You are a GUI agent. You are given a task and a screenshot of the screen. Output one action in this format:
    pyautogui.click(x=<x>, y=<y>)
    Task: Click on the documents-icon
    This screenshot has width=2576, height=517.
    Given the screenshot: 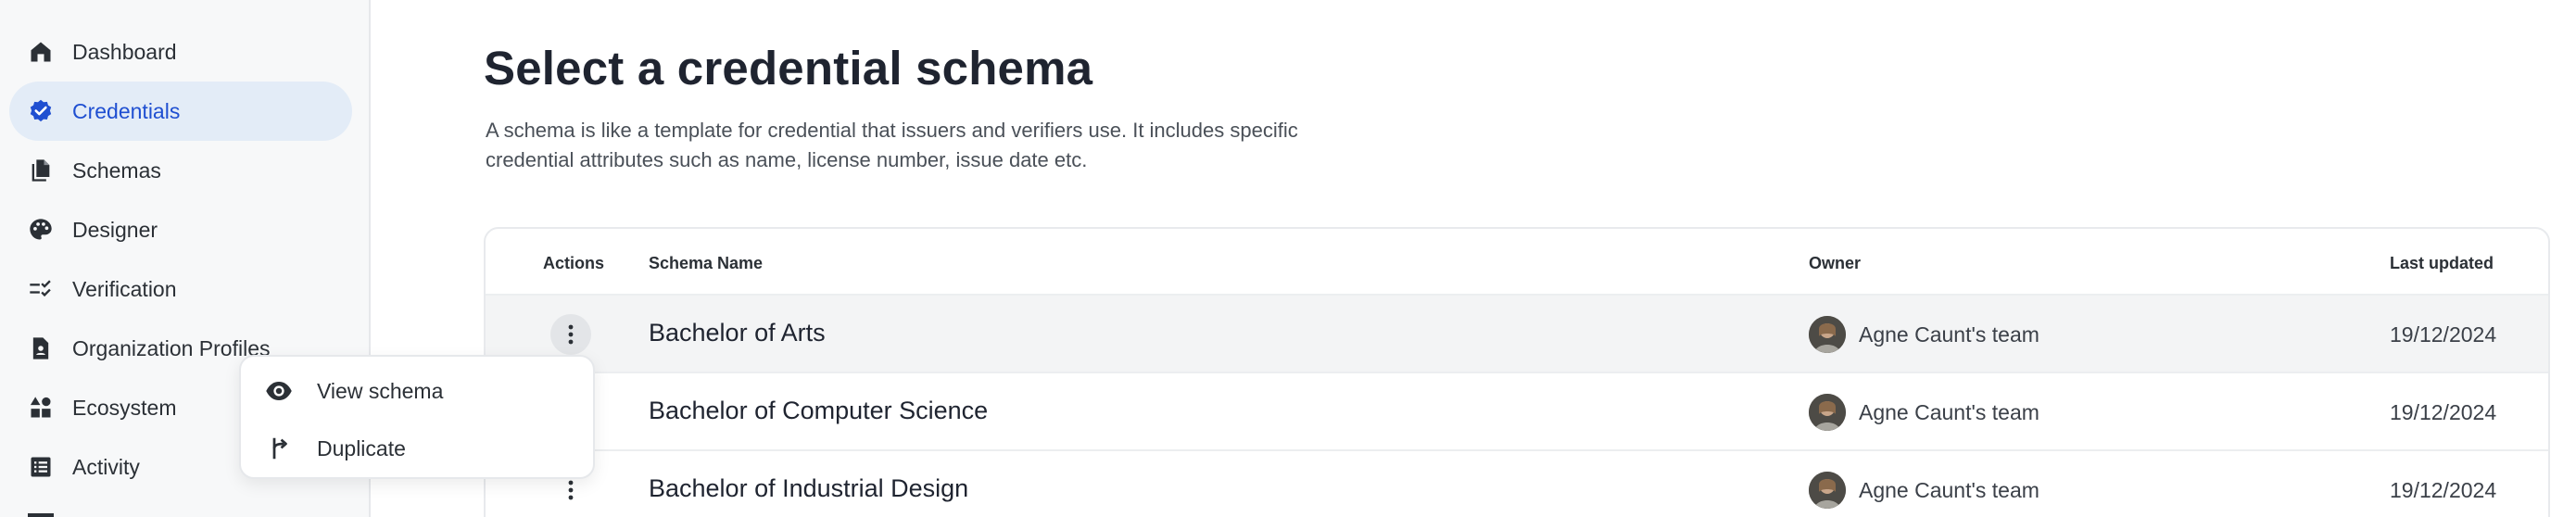 What is the action you would take?
    pyautogui.click(x=41, y=171)
    